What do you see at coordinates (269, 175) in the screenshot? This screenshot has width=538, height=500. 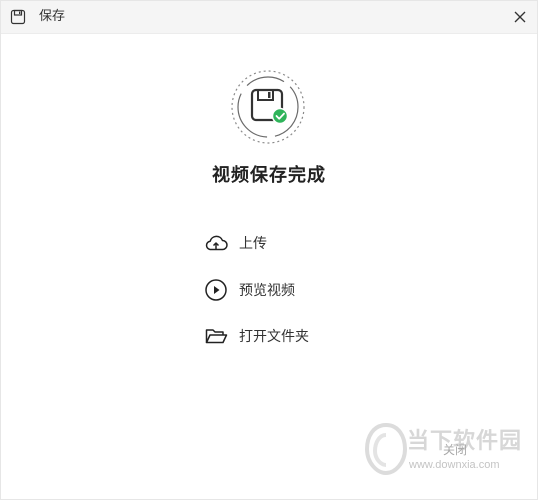 I see `completion-heading: 视频保存完成` at bounding box center [269, 175].